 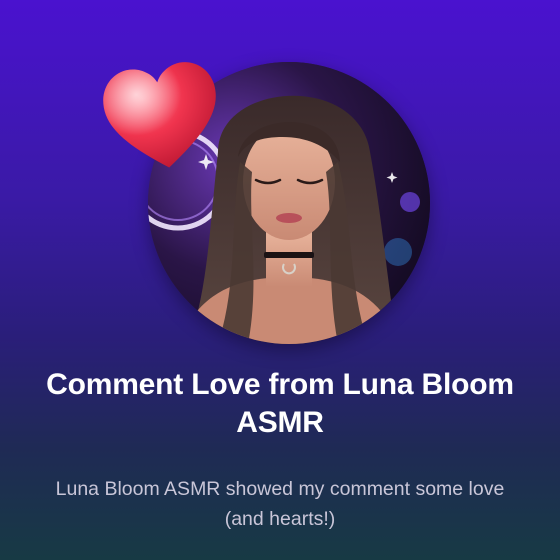 I want to click on heart-icon, so click(x=159, y=115).